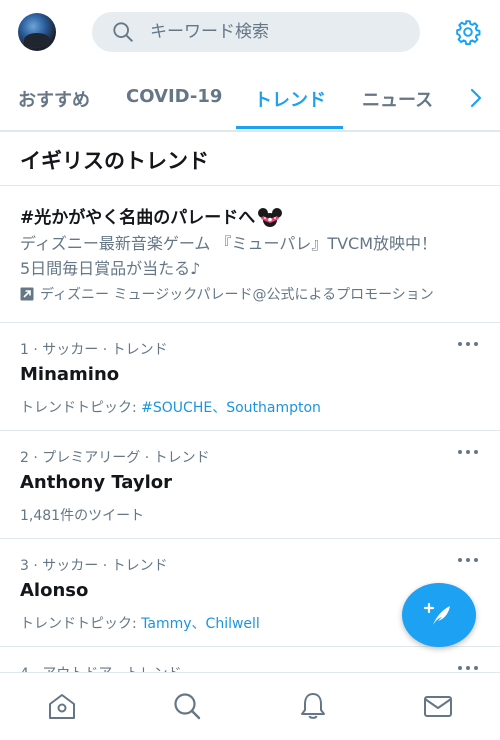 The image size is (500, 740). I want to click on promoted-trend-title: #光かがやく名曲のパレードへ, so click(151, 216).